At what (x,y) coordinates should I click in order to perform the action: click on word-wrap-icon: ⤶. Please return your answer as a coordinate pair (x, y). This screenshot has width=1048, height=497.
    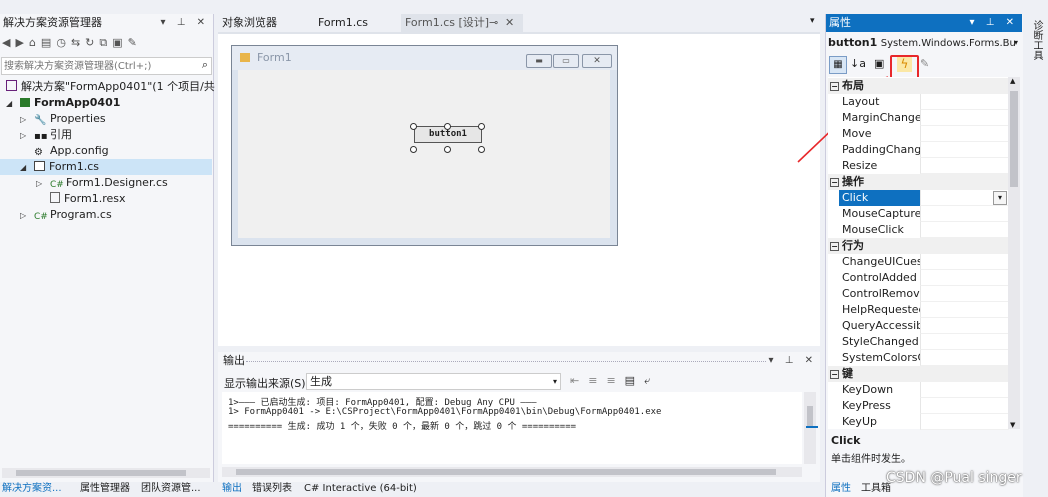
    Looking at the image, I should click on (651, 380).